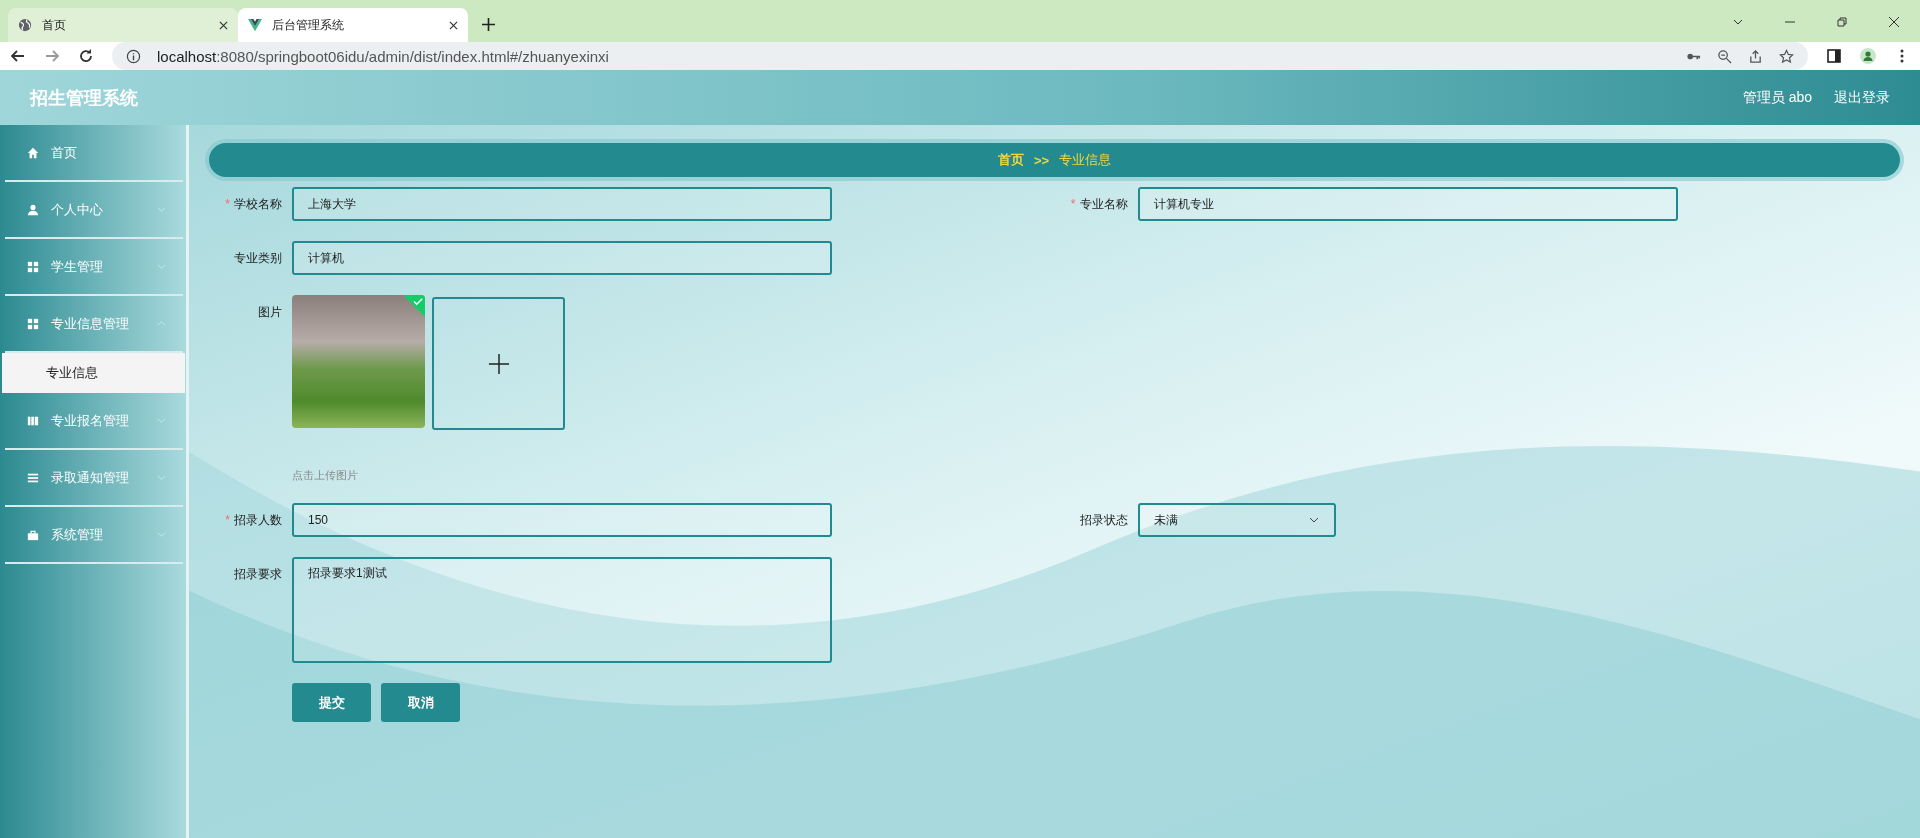  Describe the element at coordinates (33, 152) in the screenshot. I see `home-icon` at that location.